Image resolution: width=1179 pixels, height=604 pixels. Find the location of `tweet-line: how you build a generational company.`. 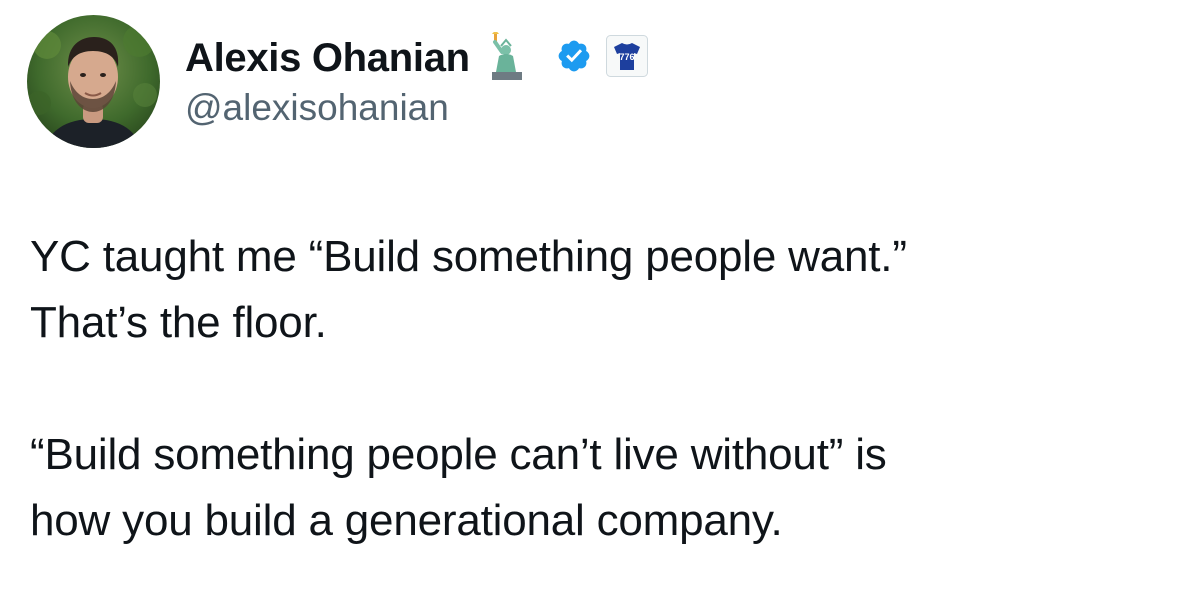

tweet-line: how you build a generational company. is located at coordinates (406, 520).